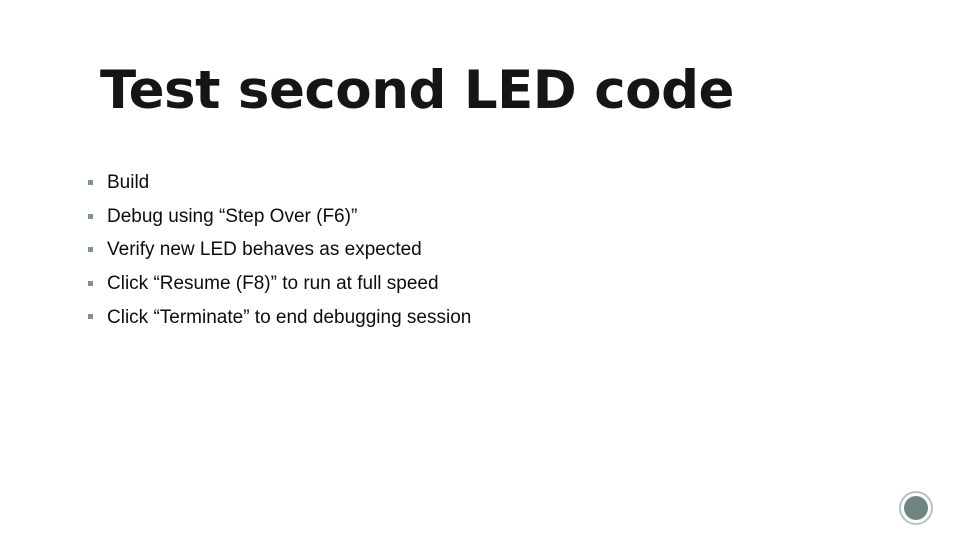  I want to click on circle-accent-icon, so click(916, 508).